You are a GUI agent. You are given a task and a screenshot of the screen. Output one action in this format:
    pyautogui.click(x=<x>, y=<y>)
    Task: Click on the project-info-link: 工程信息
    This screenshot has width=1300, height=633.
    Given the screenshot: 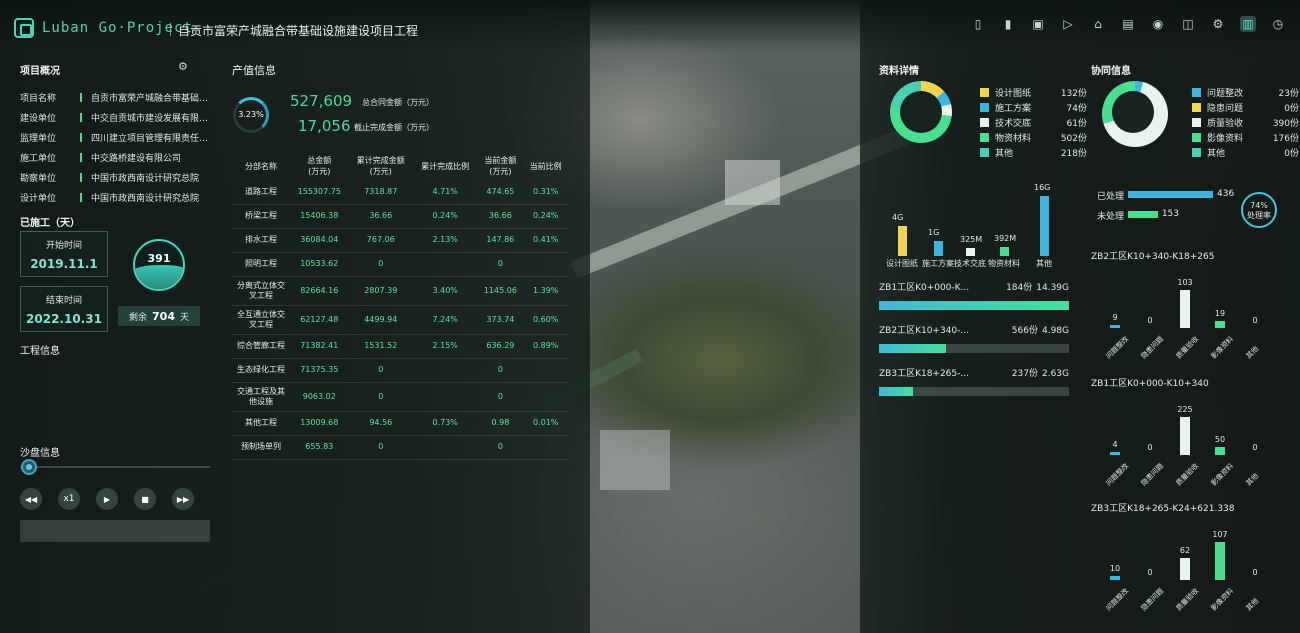 What is the action you would take?
    pyautogui.click(x=40, y=349)
    